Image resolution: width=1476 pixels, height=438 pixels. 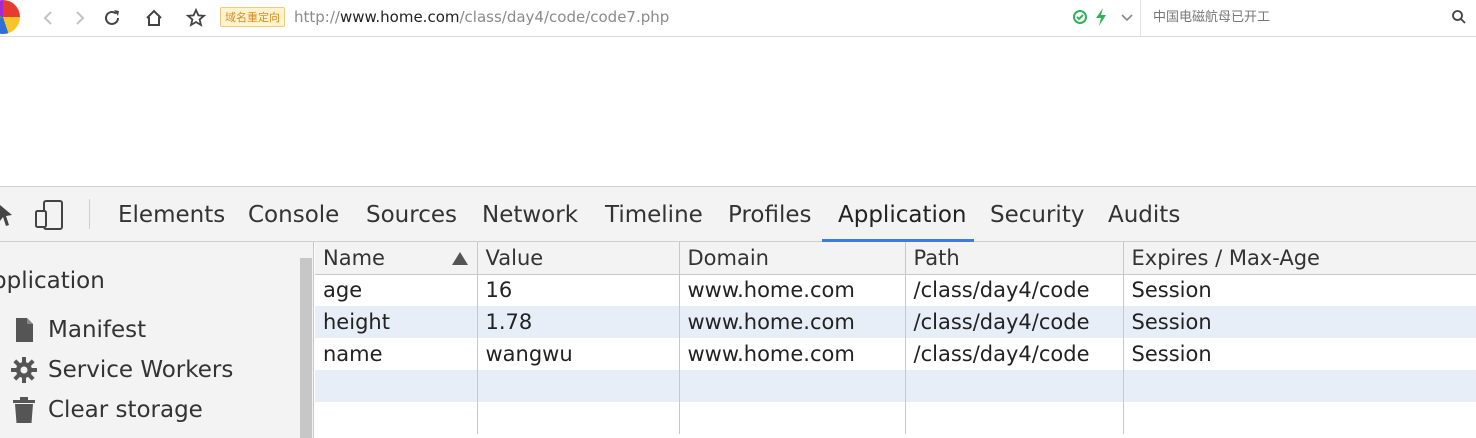 I want to click on file-icon, so click(x=24, y=330).